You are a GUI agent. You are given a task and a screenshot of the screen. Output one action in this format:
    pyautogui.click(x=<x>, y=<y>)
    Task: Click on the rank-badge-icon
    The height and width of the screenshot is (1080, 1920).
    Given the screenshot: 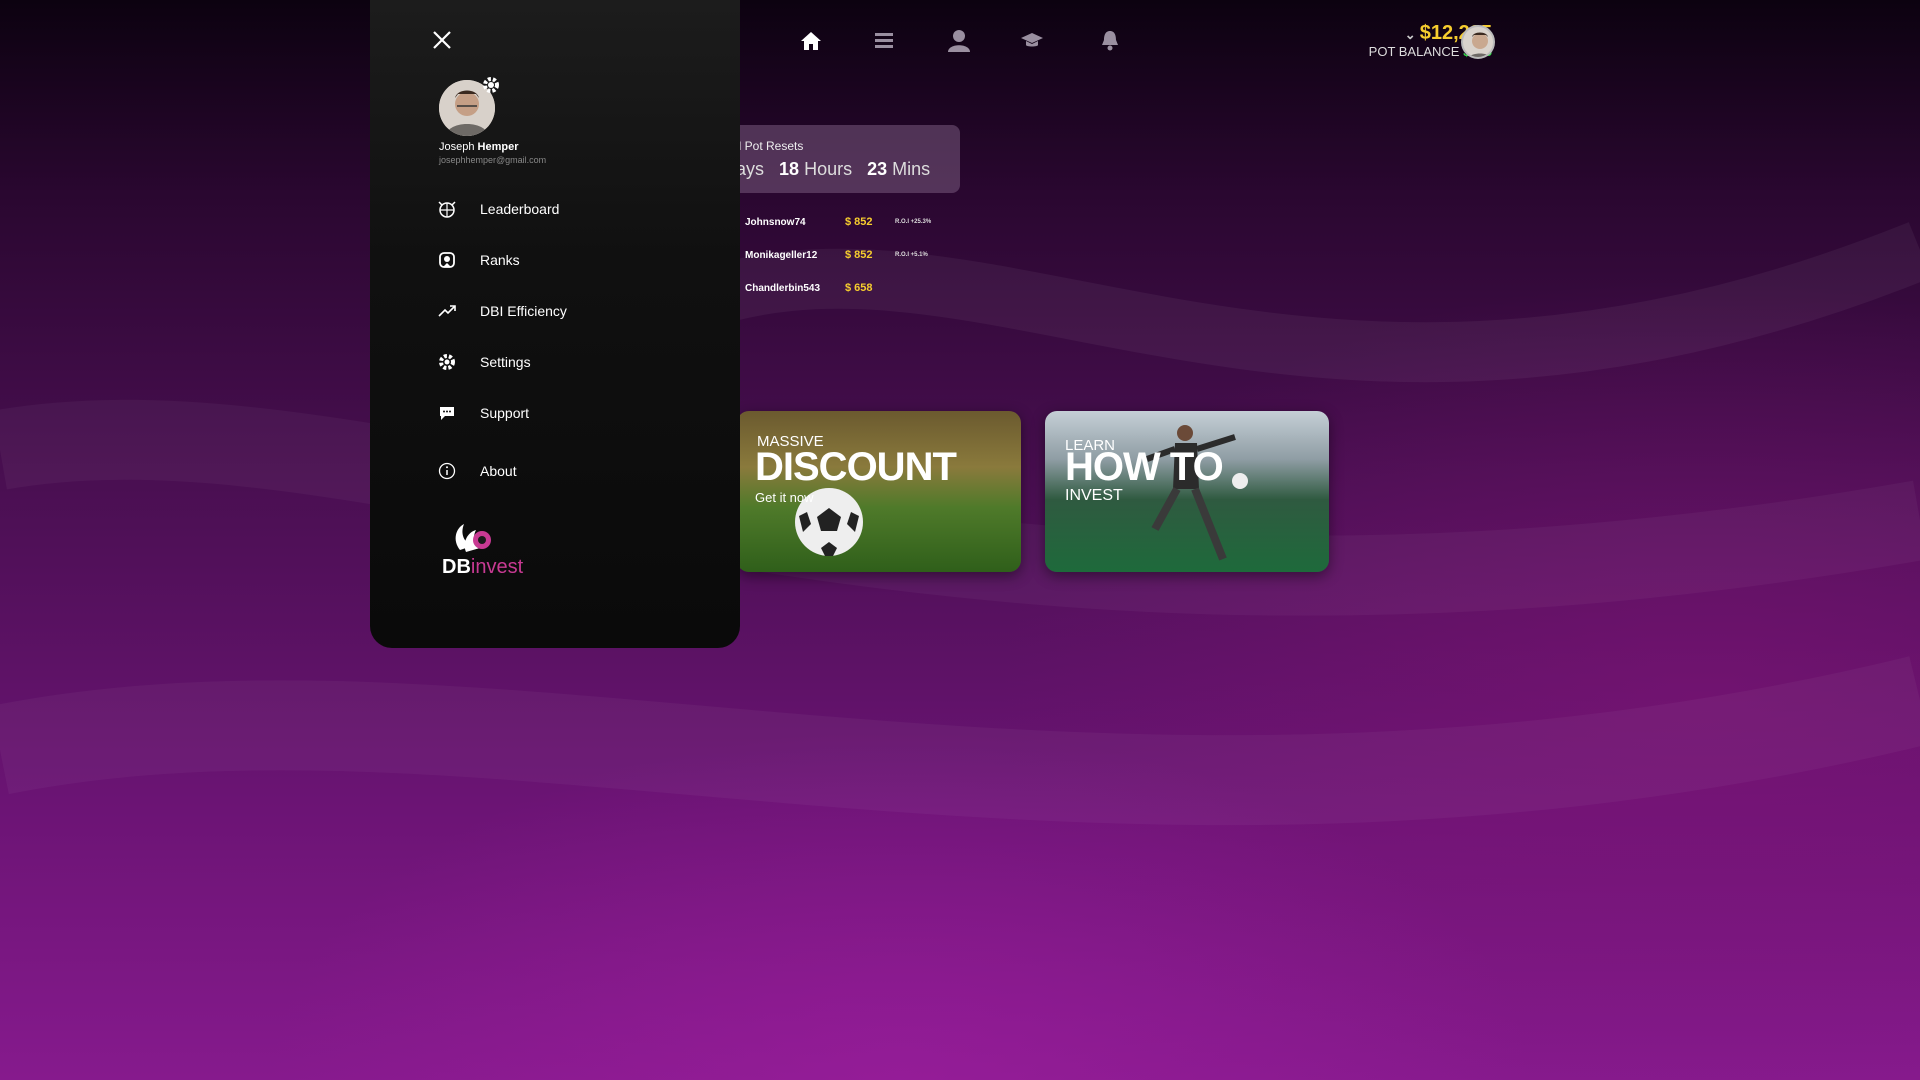 What is the action you would take?
    pyautogui.click(x=447, y=260)
    